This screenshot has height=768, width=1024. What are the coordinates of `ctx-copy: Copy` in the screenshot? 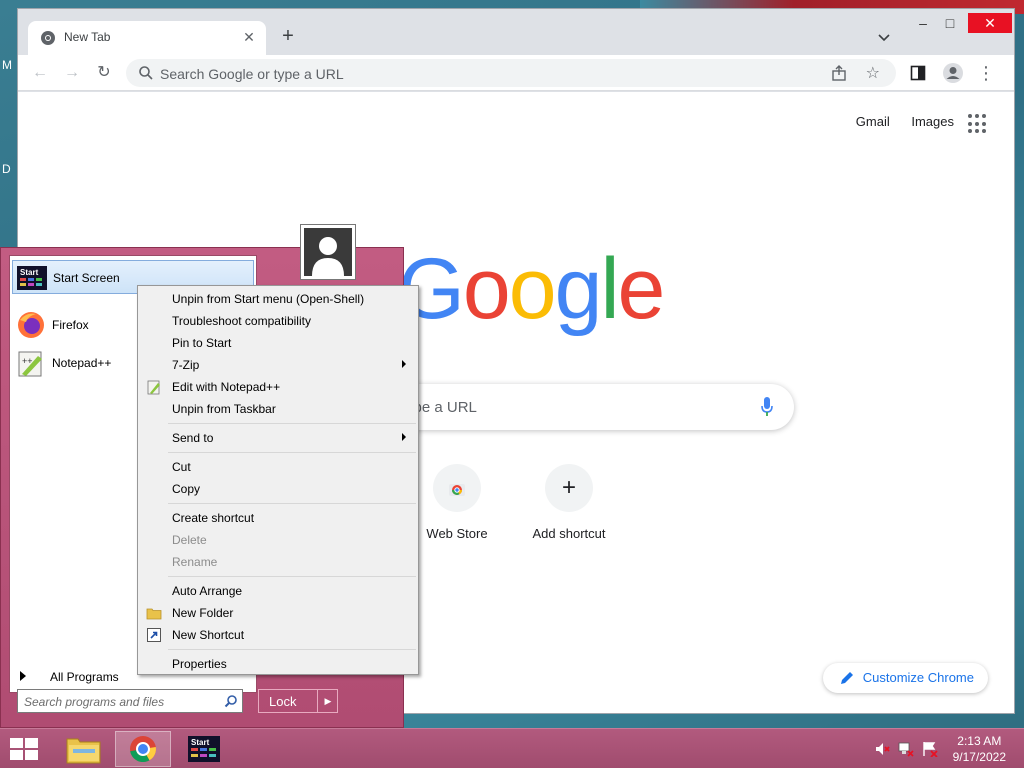 It's located at (278, 489).